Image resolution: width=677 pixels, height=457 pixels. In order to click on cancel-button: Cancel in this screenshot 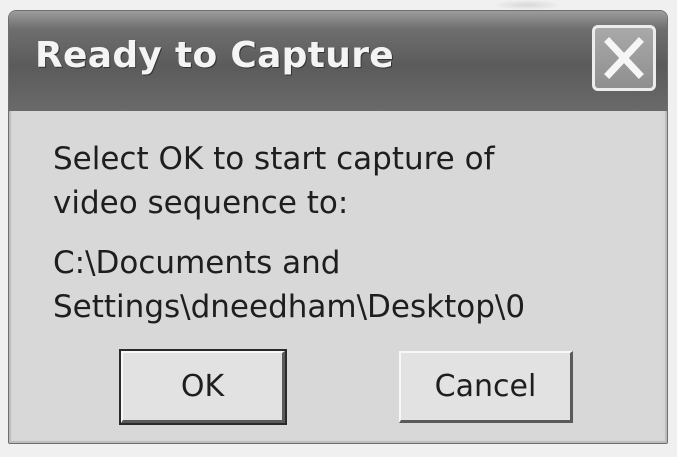, I will do `click(486, 387)`.